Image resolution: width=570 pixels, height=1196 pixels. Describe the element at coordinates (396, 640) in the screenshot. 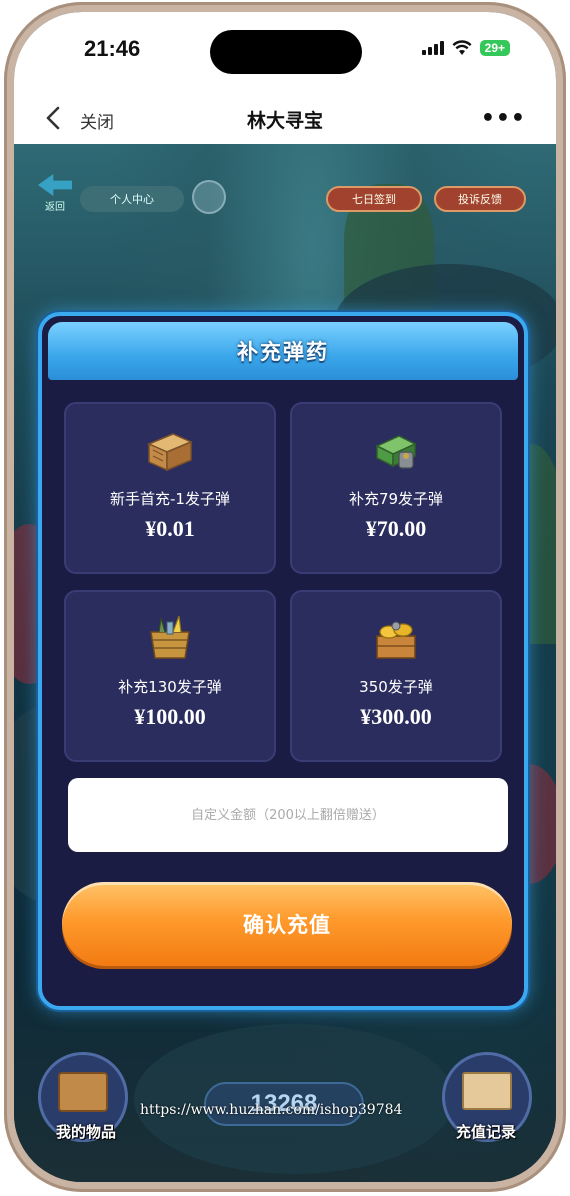

I see `treasure-chest-icon` at that location.